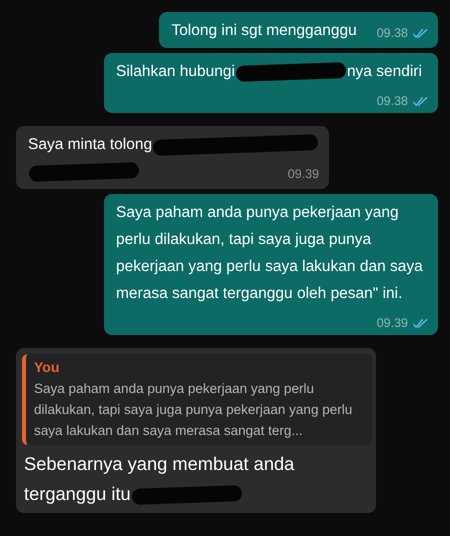 This screenshot has height=536, width=450. Describe the element at coordinates (270, 253) in the screenshot. I see `message-text: Saya paham anda punya pekerjaan yang perlu dilakukan, tapi saya juga punya pekerjaan yang perlu saya lakukan dan saya merasa sangat terganggu oleh pesan" ini.` at that location.